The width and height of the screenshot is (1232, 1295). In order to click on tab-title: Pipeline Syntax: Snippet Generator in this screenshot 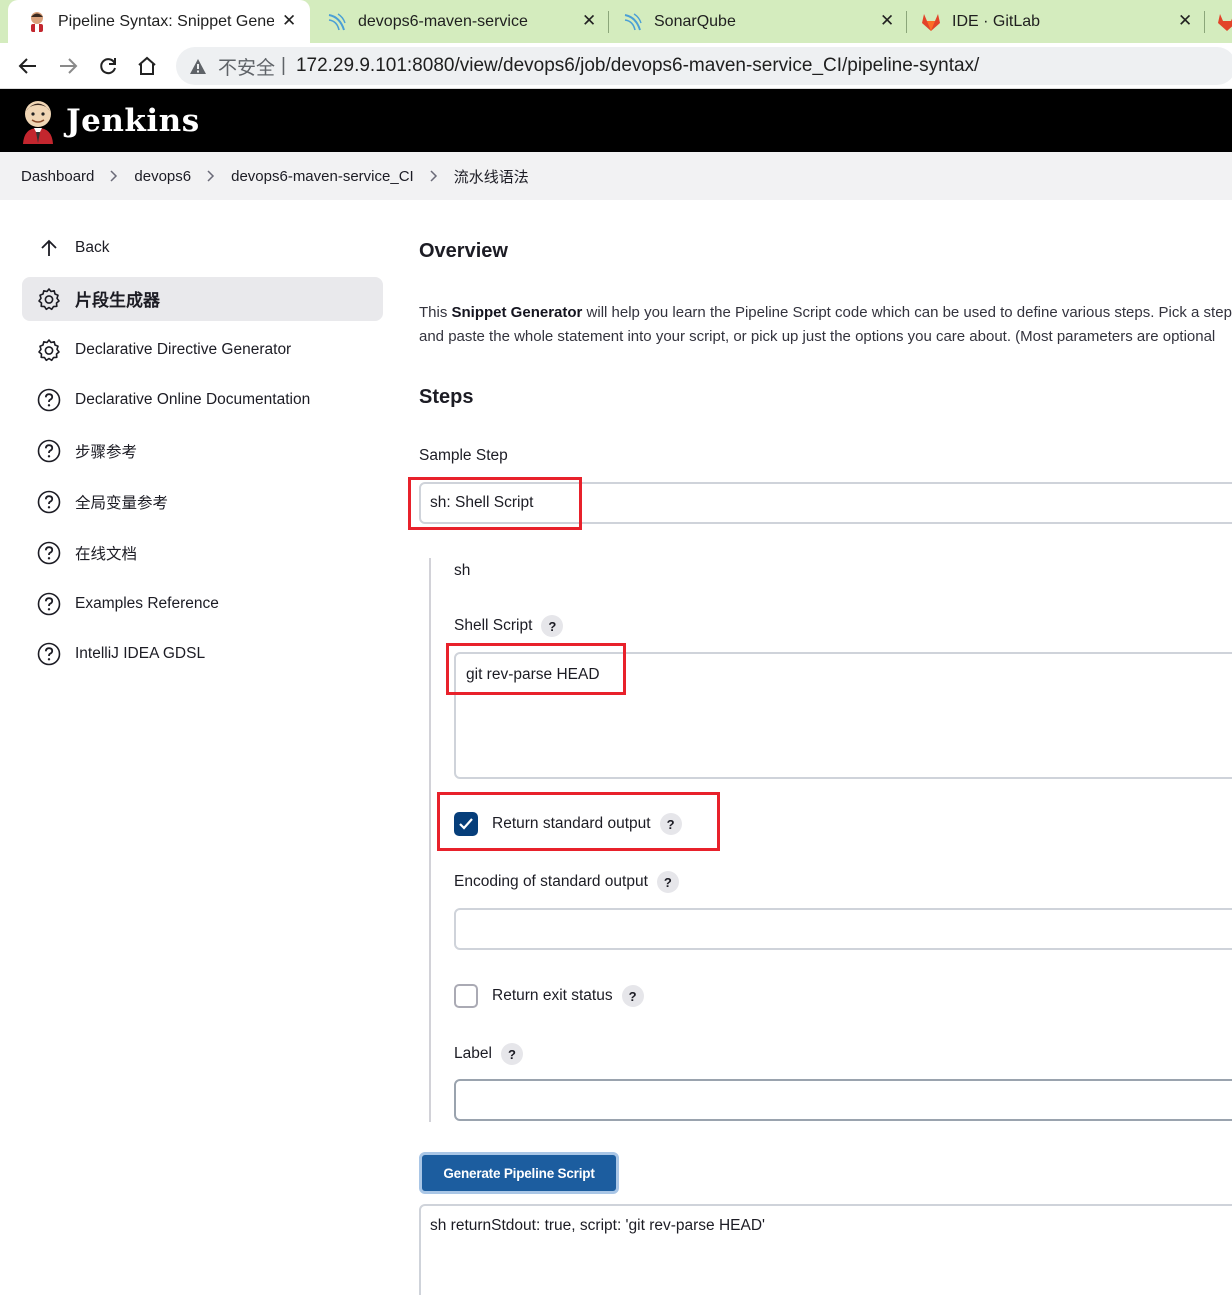, I will do `click(166, 21)`.